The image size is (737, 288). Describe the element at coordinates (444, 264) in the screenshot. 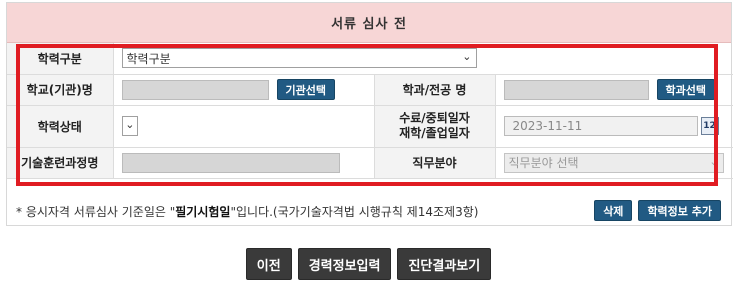

I see `view-result-button: 진단결과보기` at that location.